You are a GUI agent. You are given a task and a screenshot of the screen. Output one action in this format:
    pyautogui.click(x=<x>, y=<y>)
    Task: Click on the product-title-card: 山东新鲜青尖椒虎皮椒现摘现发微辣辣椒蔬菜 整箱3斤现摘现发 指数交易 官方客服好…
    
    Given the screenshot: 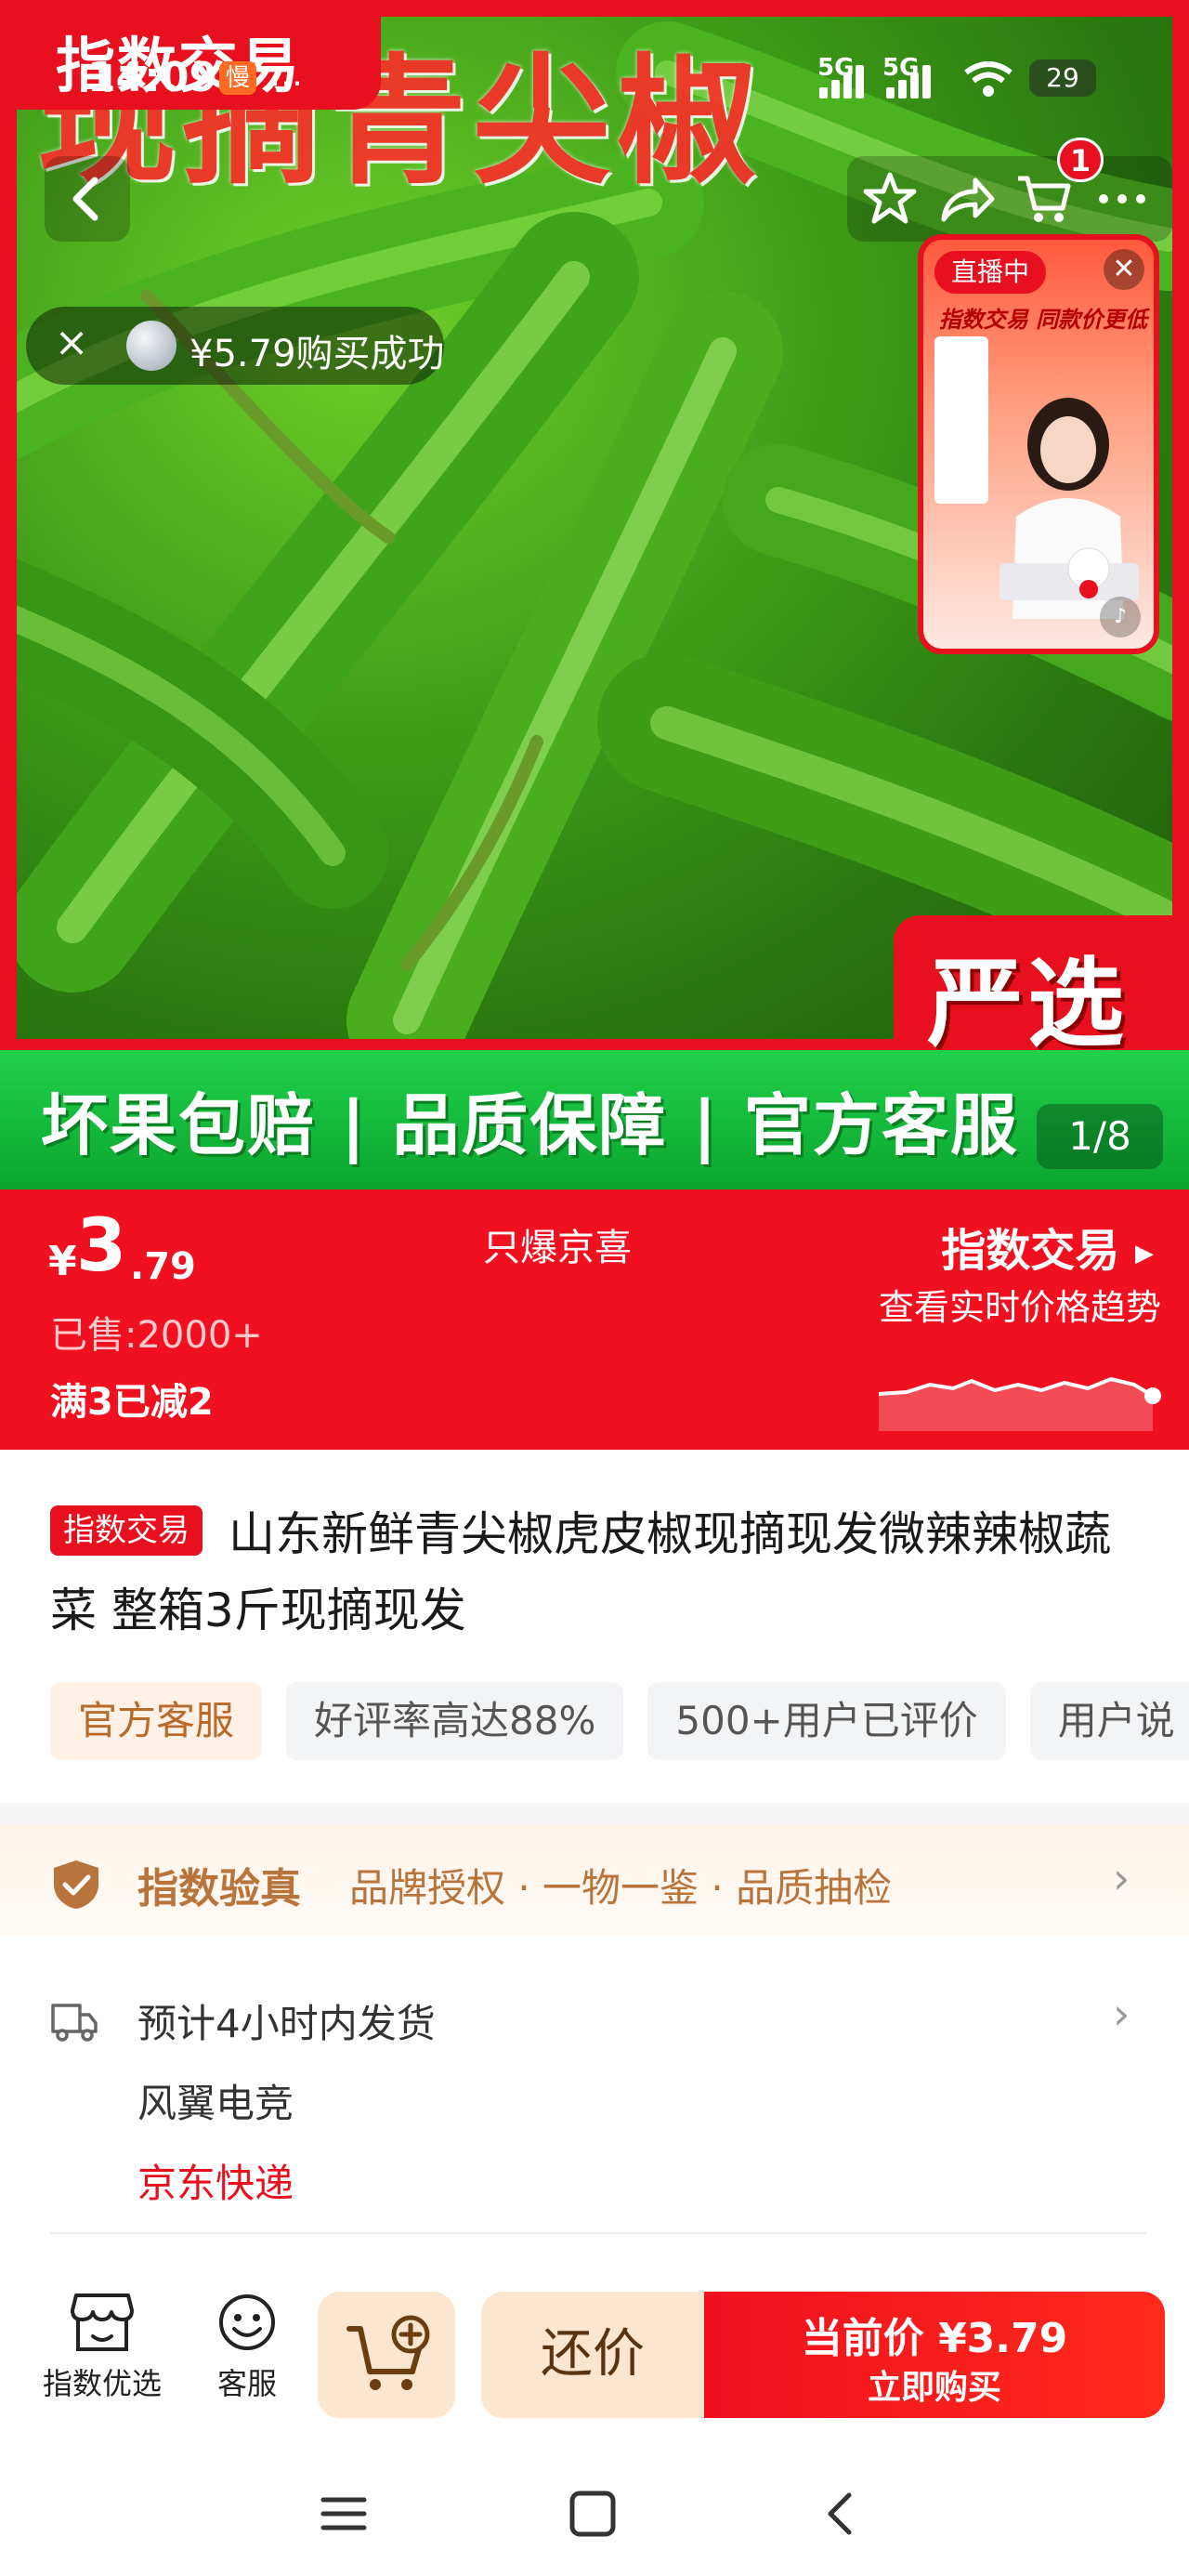 What is the action you would take?
    pyautogui.click(x=594, y=1626)
    